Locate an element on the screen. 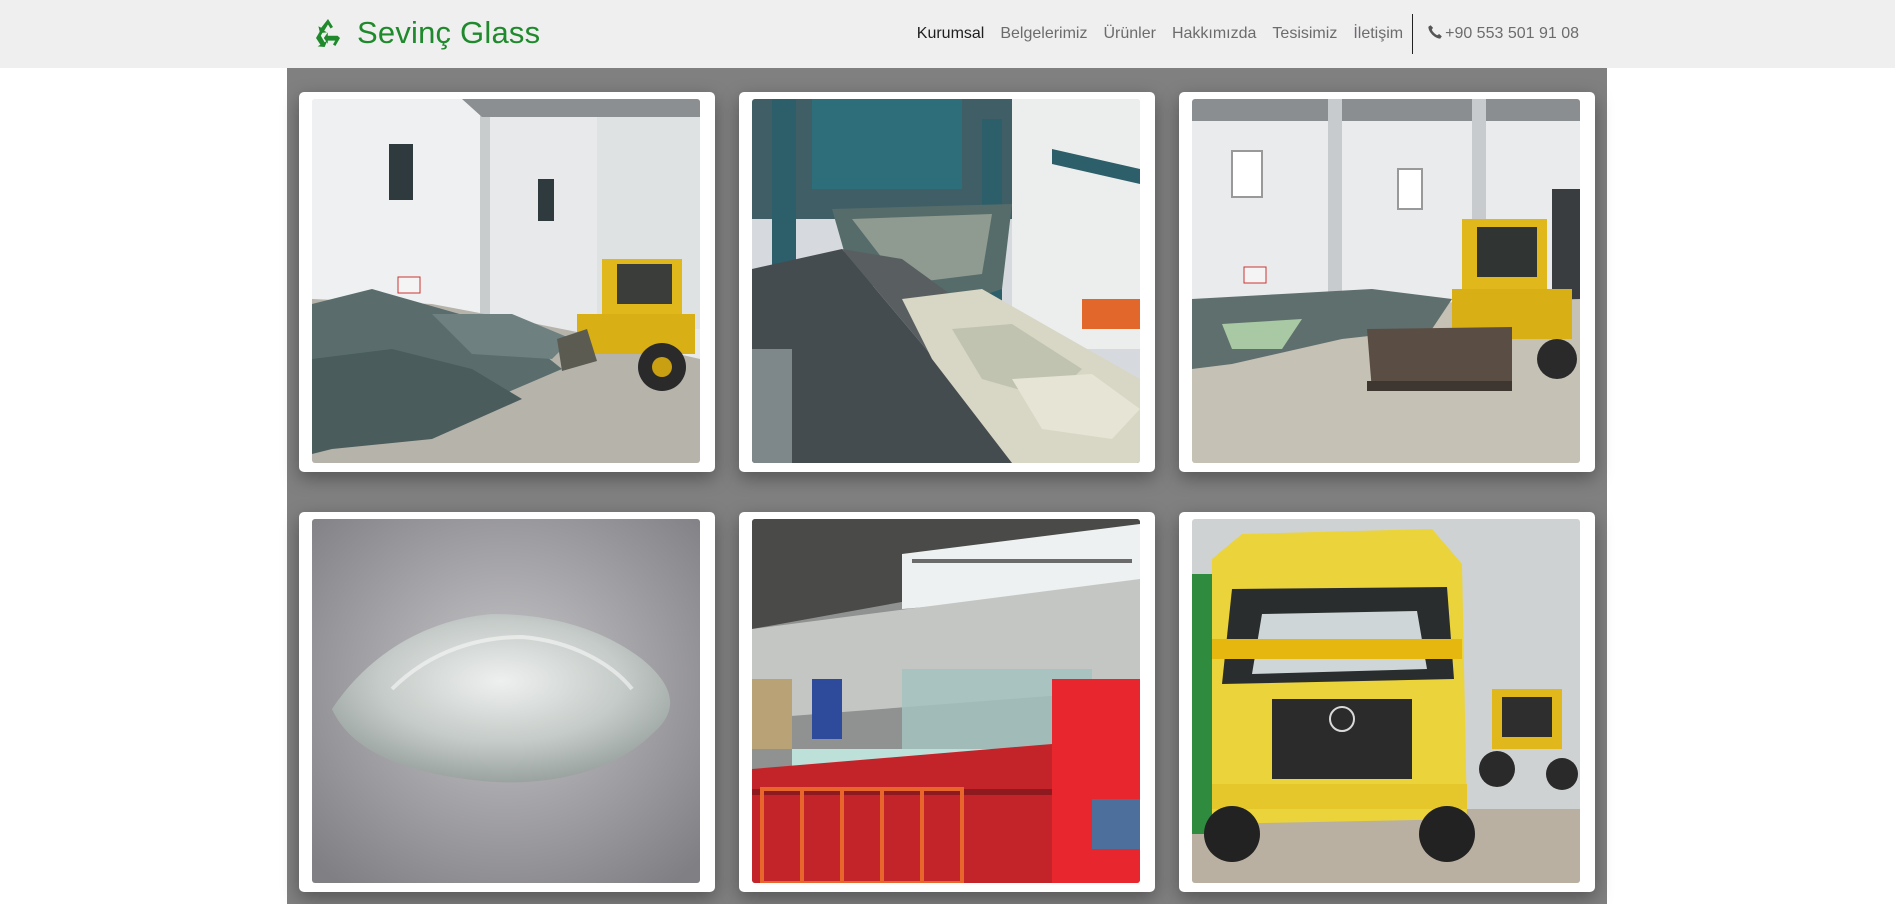 Image resolution: width=1895 pixels, height=904 pixels. nav-item-hakkimizda: Hakkımızda is located at coordinates (1214, 34).